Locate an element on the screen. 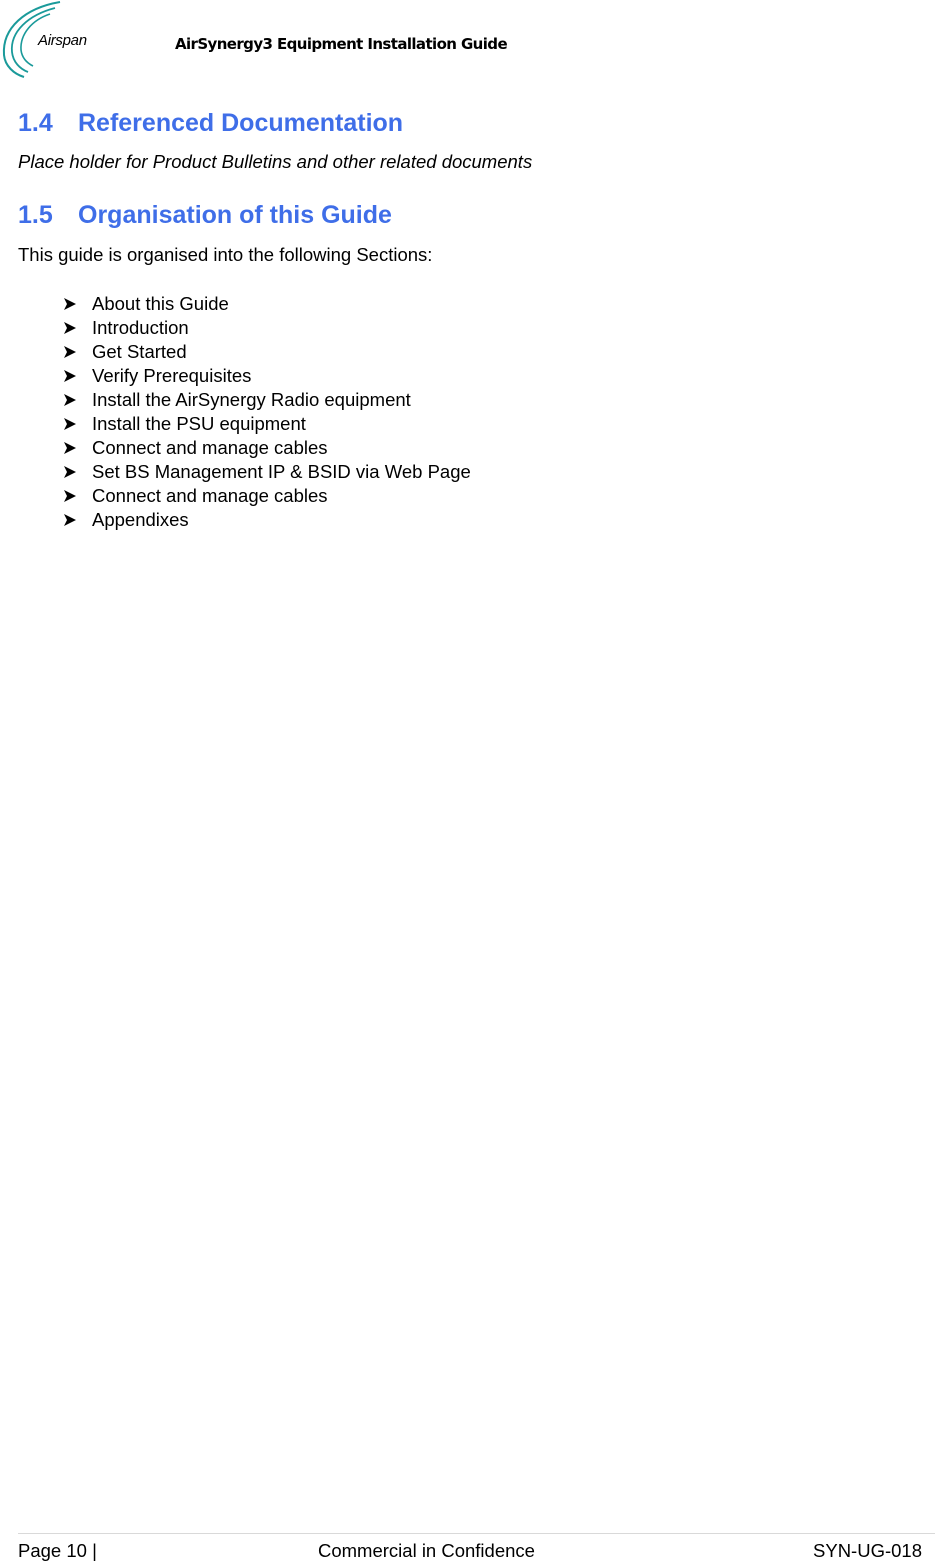  list-item-label: Install the AirSynergy Radio equipment is located at coordinates (251, 399).